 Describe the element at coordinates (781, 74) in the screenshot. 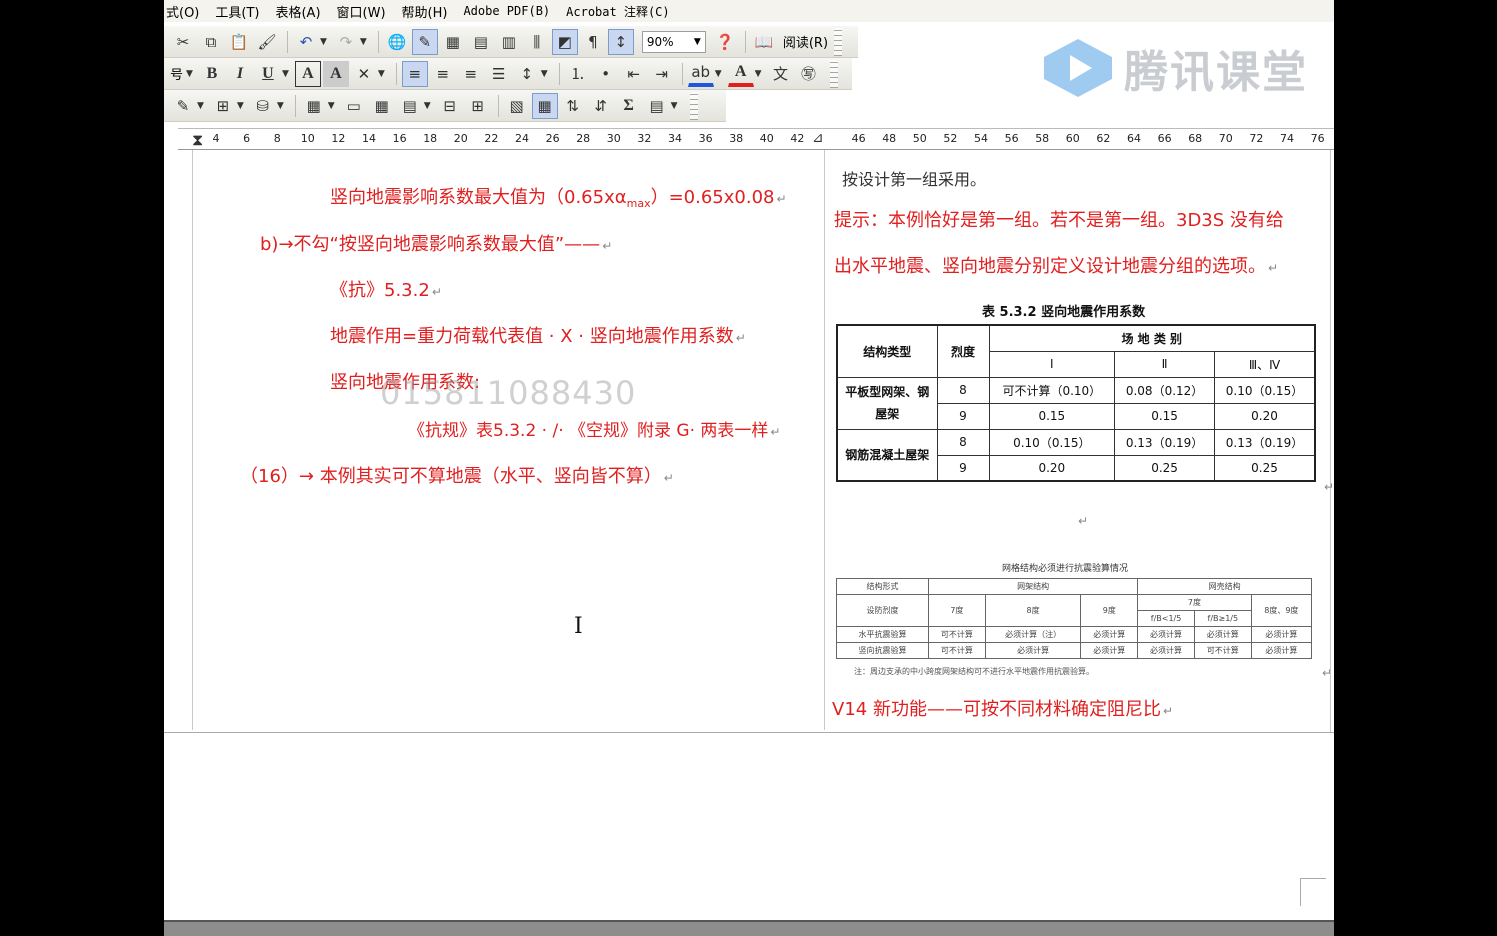

I see `phonetic-guide-icon: 文` at that location.